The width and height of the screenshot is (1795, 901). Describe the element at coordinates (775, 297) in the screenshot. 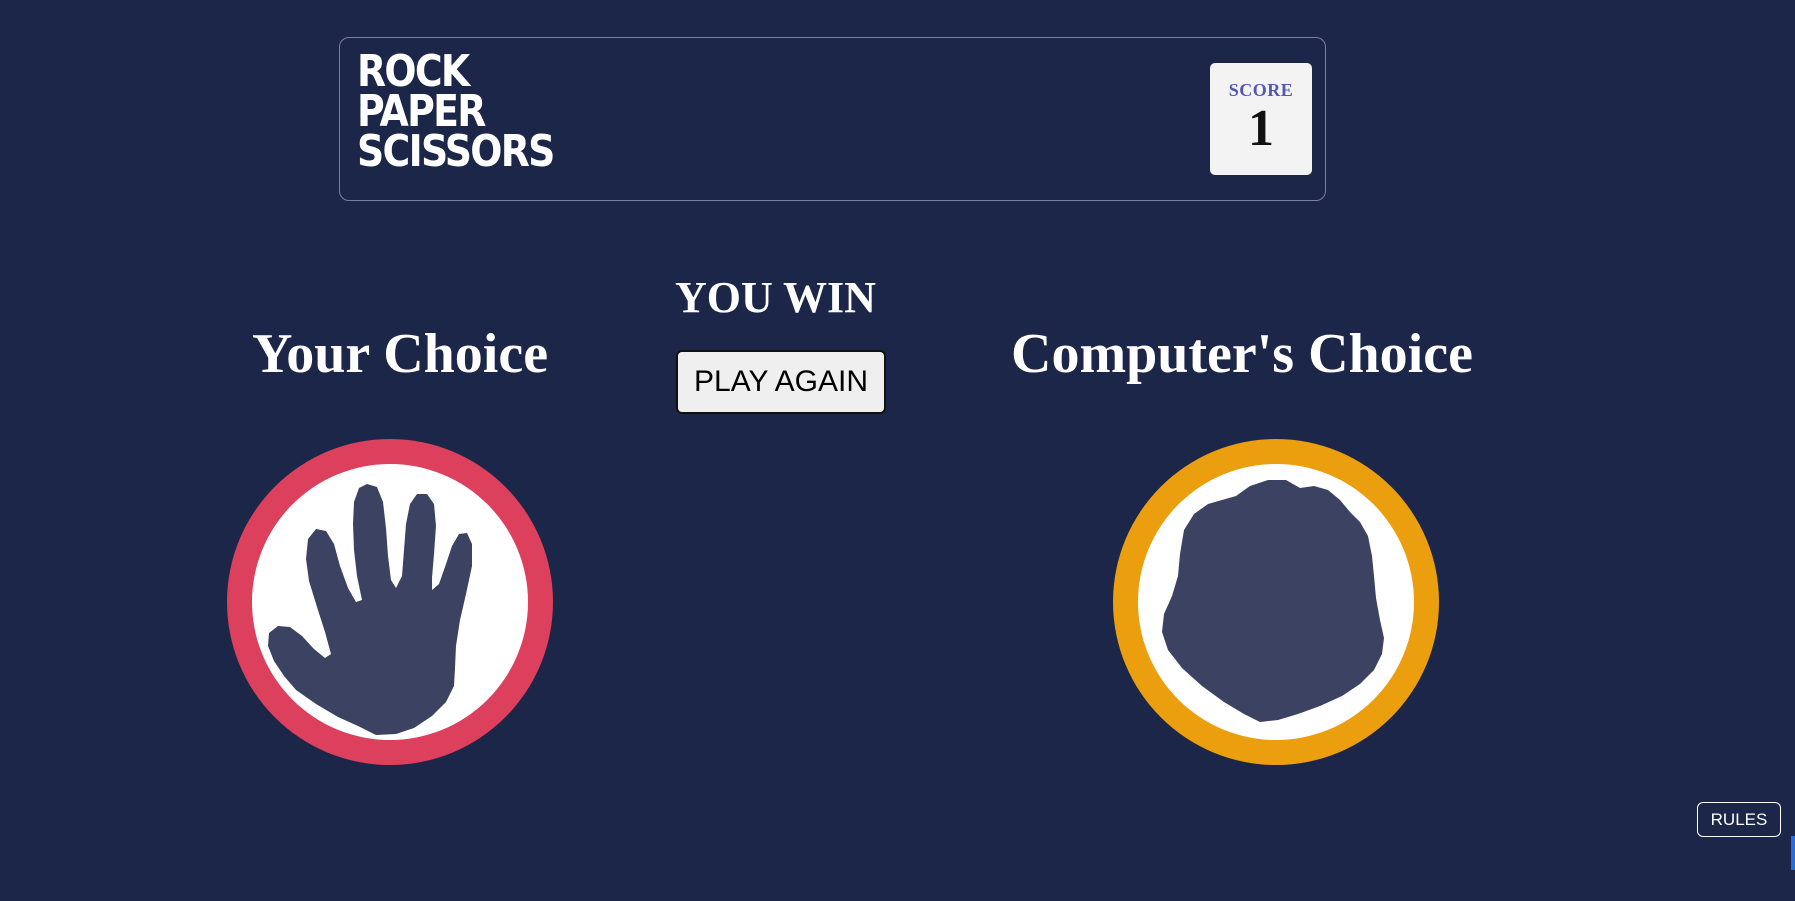

I see `result-text: YOU WIN` at that location.